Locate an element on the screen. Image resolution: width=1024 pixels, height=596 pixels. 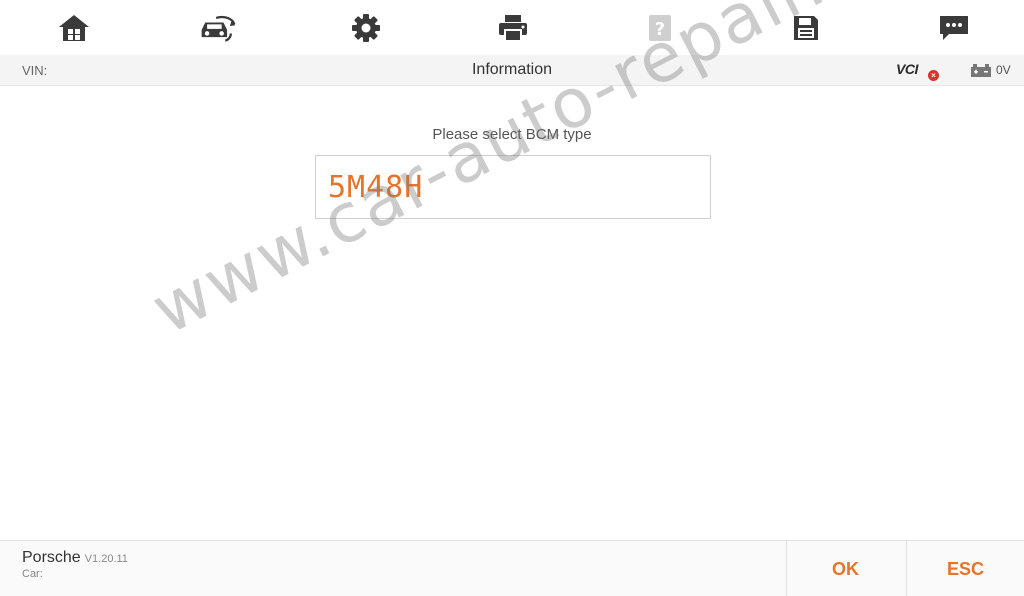
print-button is located at coordinates (513, 28).